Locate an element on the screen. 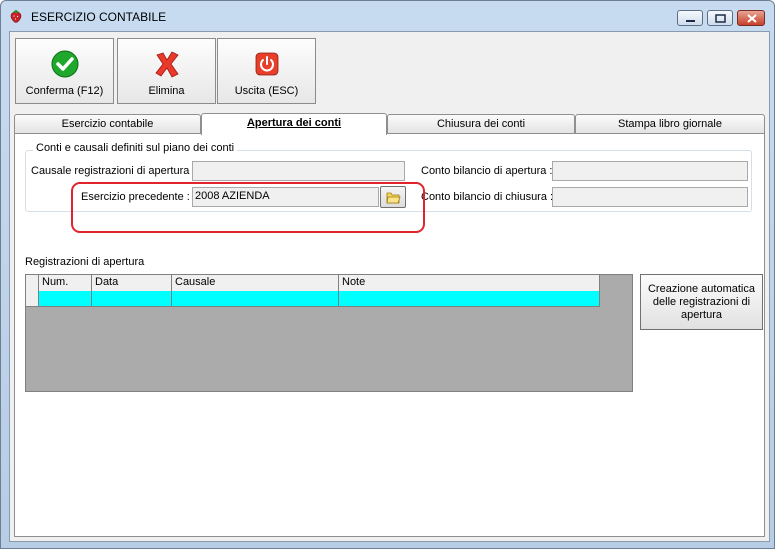  power-icon is located at coordinates (267, 64).